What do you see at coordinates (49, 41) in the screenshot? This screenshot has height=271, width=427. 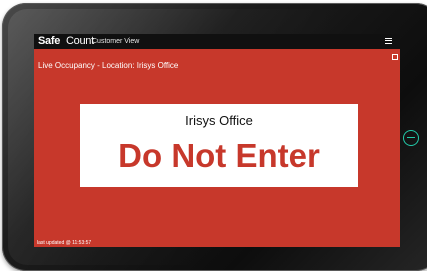 I see `brand-logo-safe: Safe` at bounding box center [49, 41].